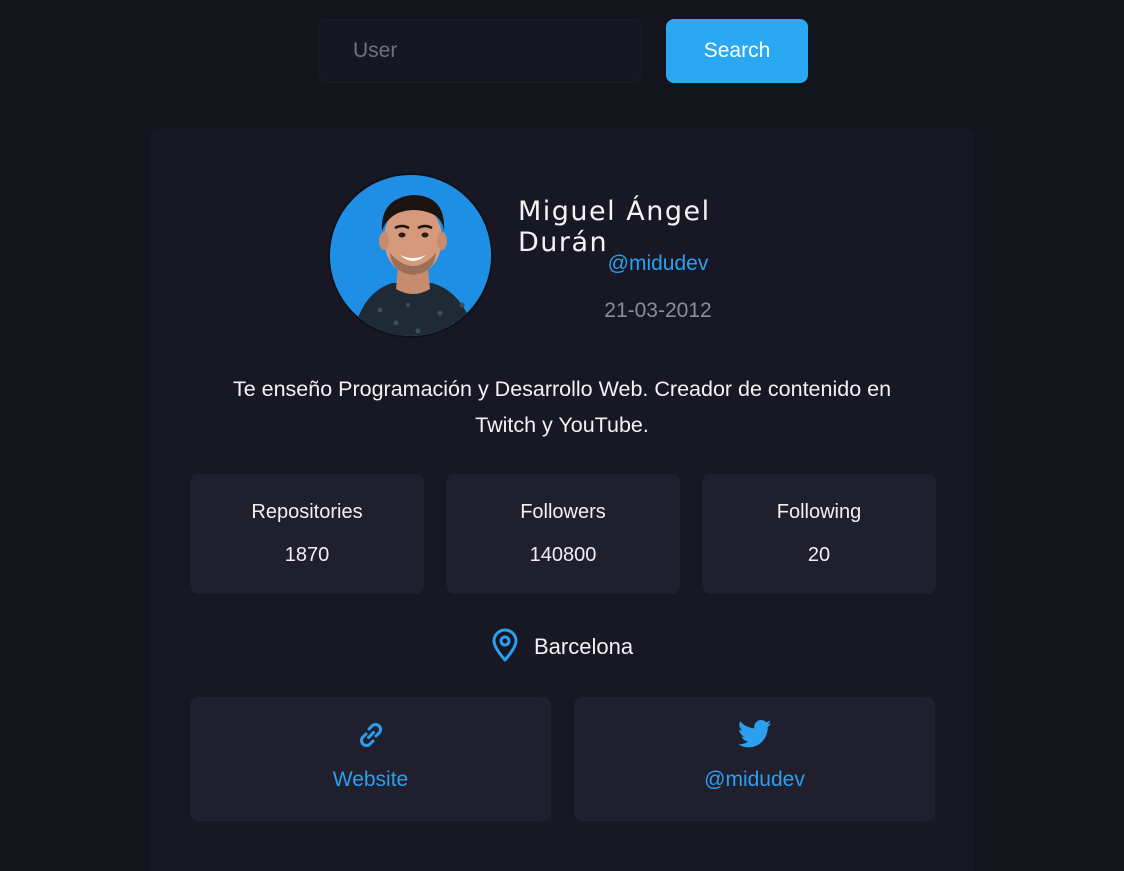 This screenshot has width=1124, height=871. Describe the element at coordinates (658, 310) in the screenshot. I see `join-date: 21-03-2012` at that location.